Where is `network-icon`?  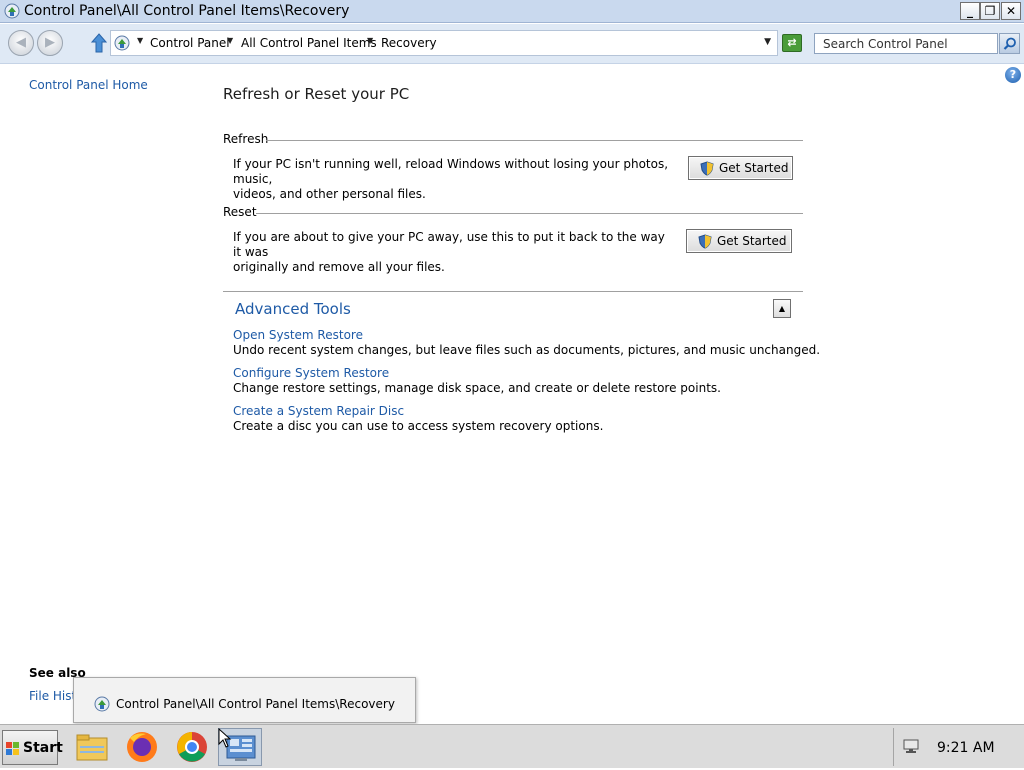
network-icon is located at coordinates (911, 746).